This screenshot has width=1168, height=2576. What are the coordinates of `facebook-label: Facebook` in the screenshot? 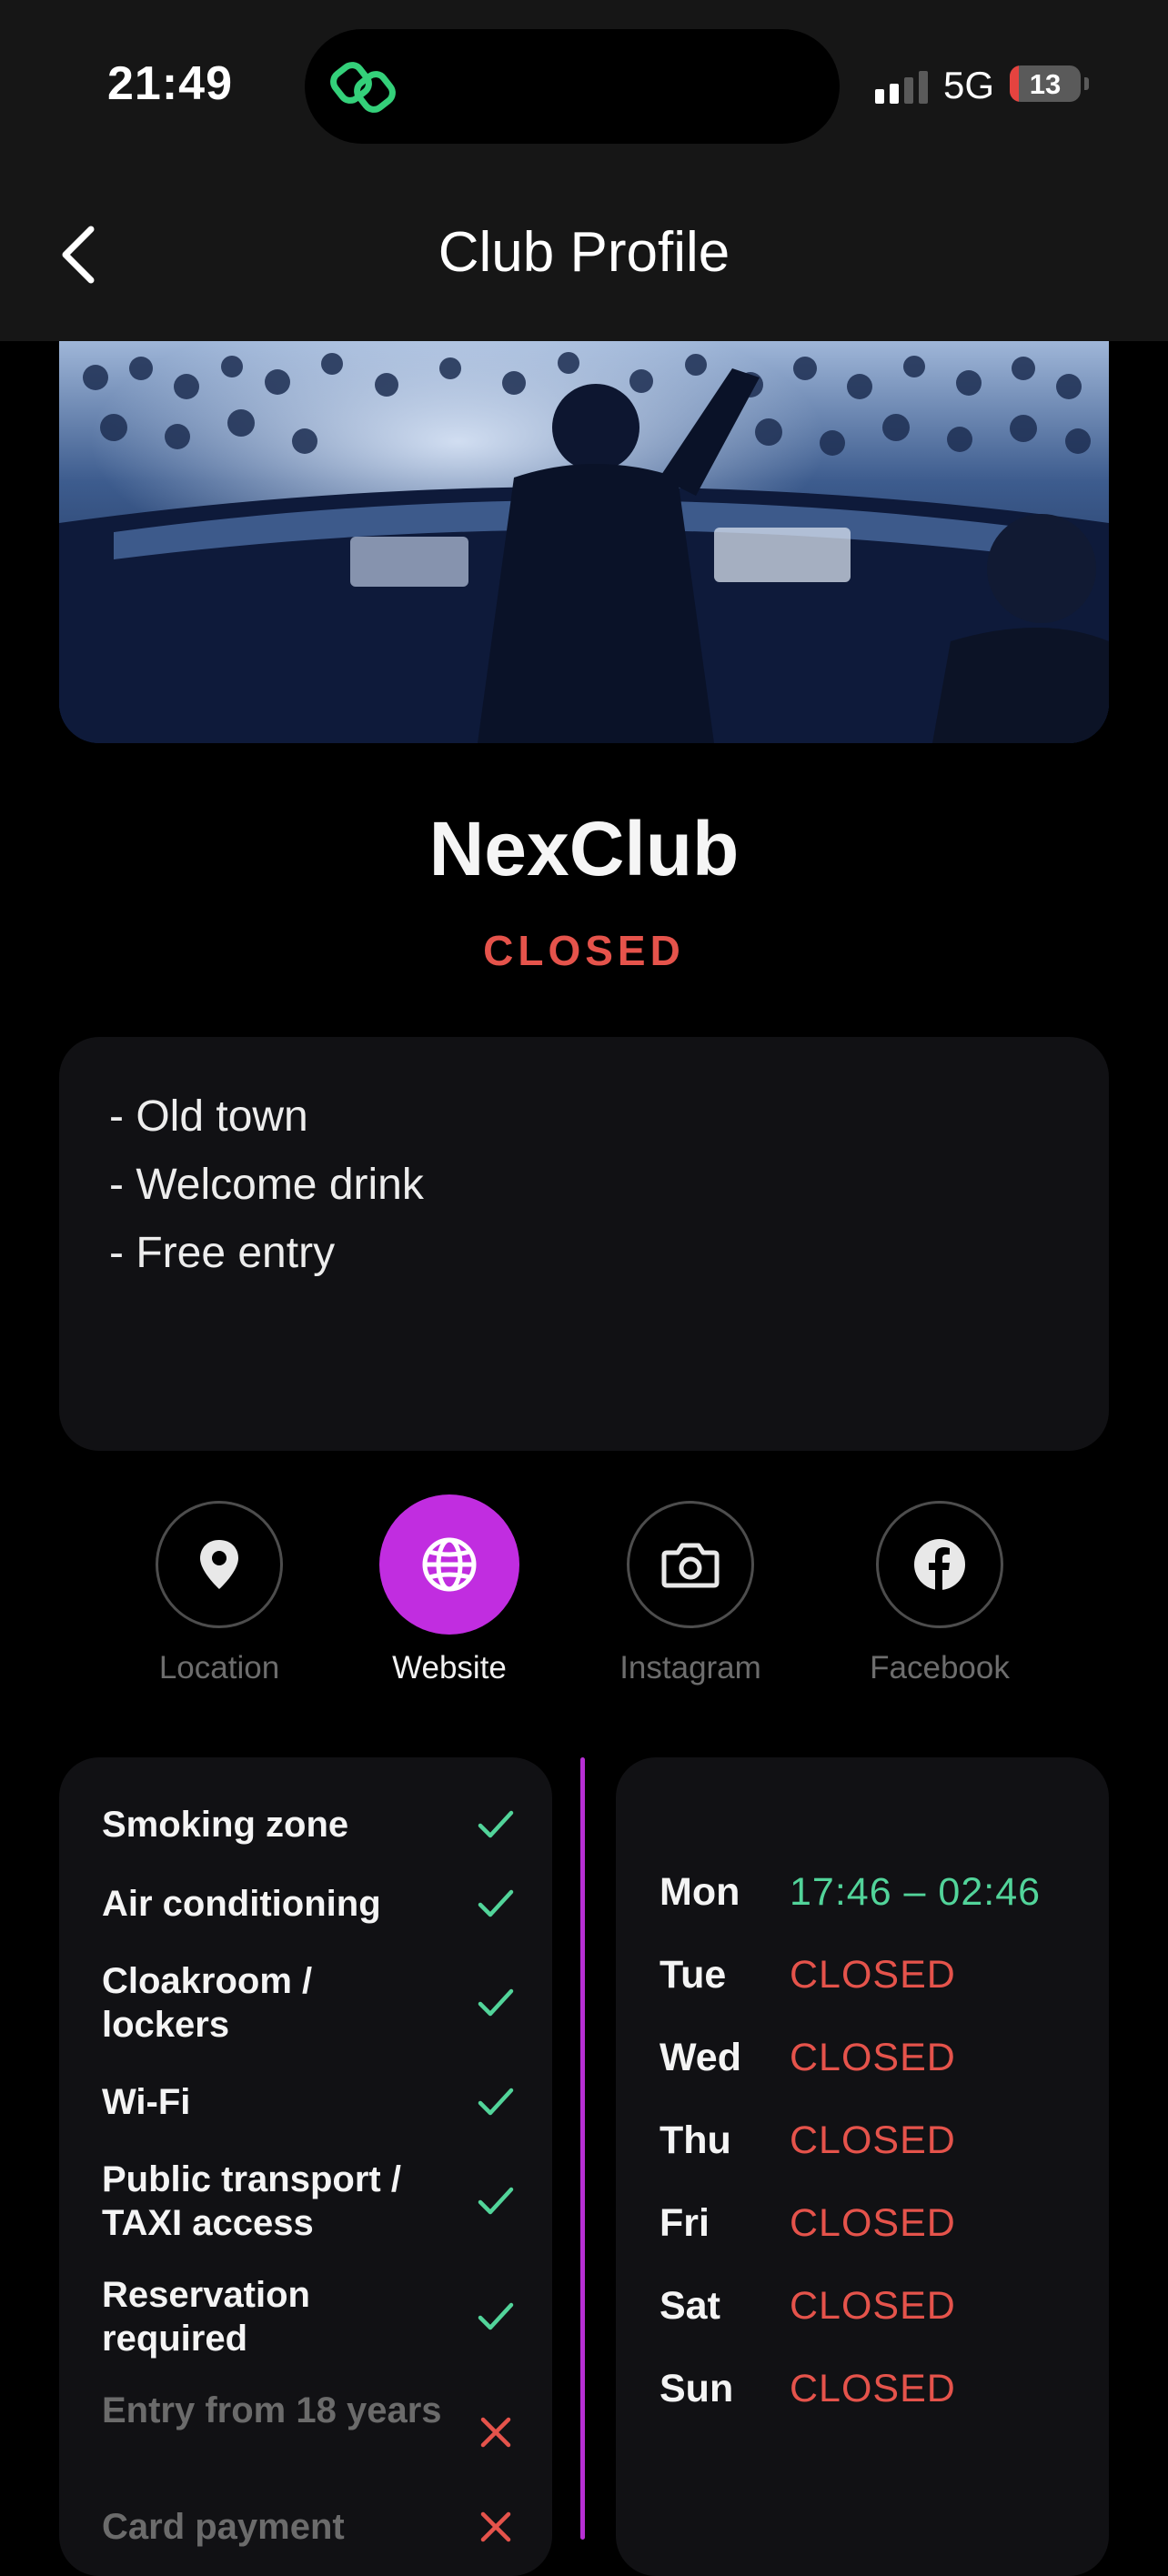 It's located at (940, 1667).